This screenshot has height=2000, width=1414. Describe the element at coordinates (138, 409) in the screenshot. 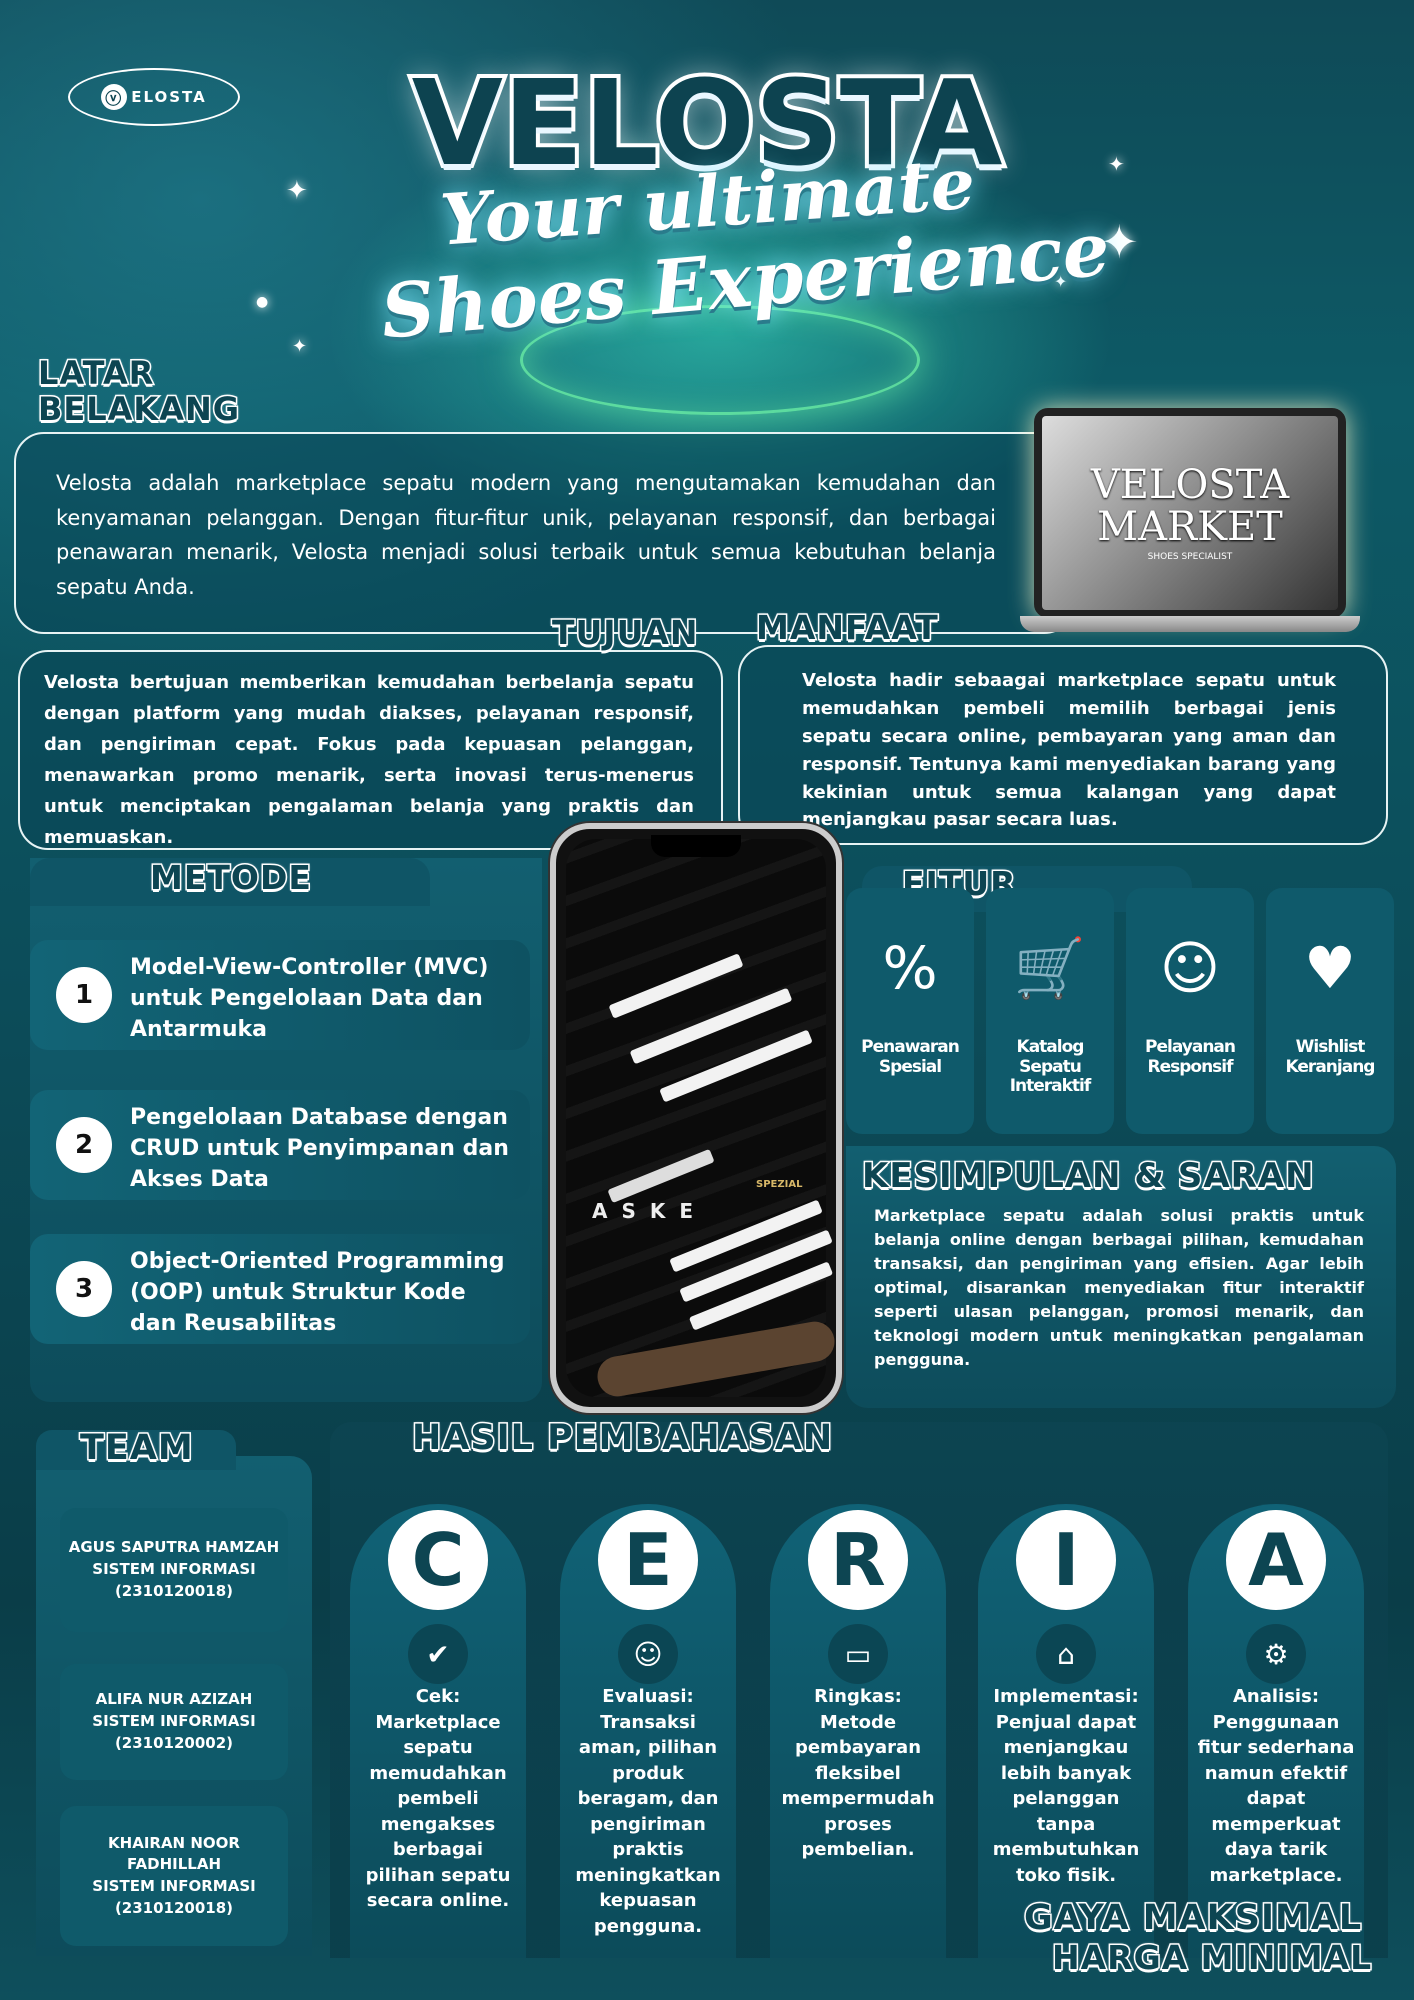

I see `latar-heading-line2: BELAKANG` at that location.